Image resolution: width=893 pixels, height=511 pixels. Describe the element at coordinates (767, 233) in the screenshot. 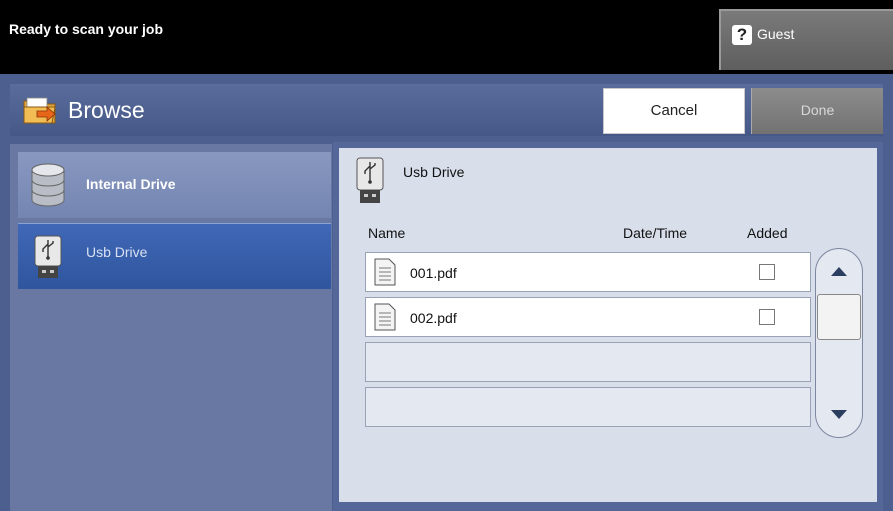

I see `column-header-added: Added` at that location.